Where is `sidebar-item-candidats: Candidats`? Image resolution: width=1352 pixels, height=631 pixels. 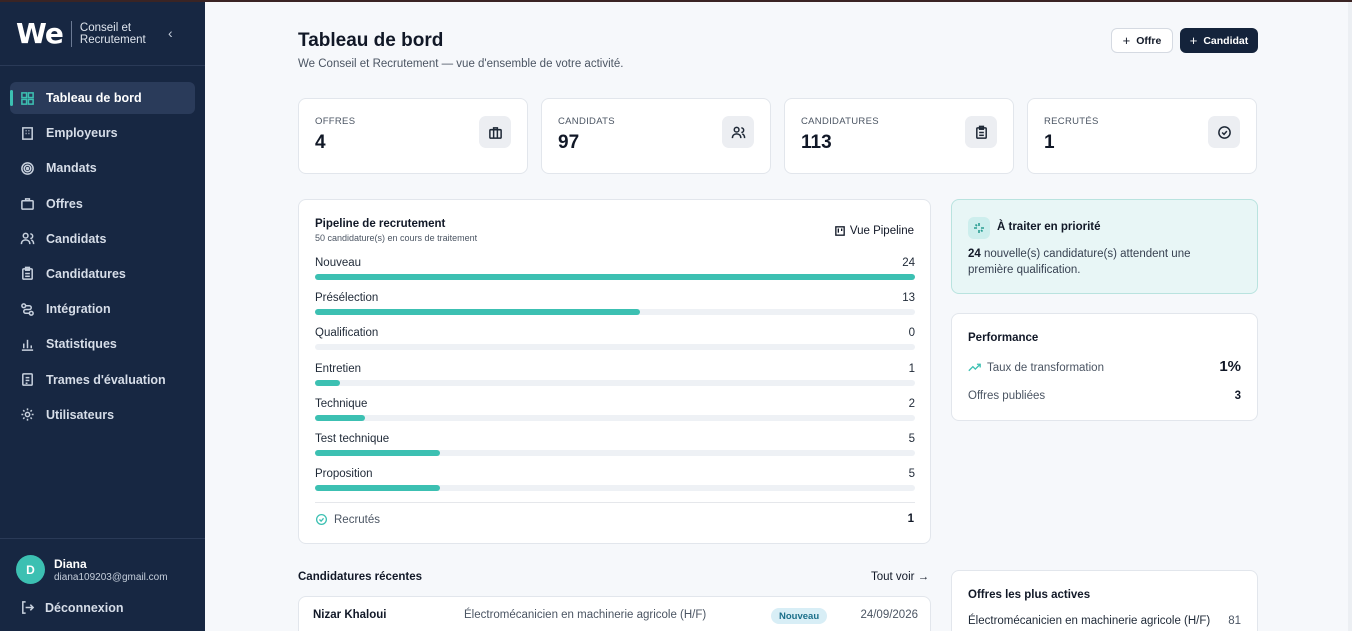
sidebar-item-candidats: Candidats is located at coordinates (102, 239).